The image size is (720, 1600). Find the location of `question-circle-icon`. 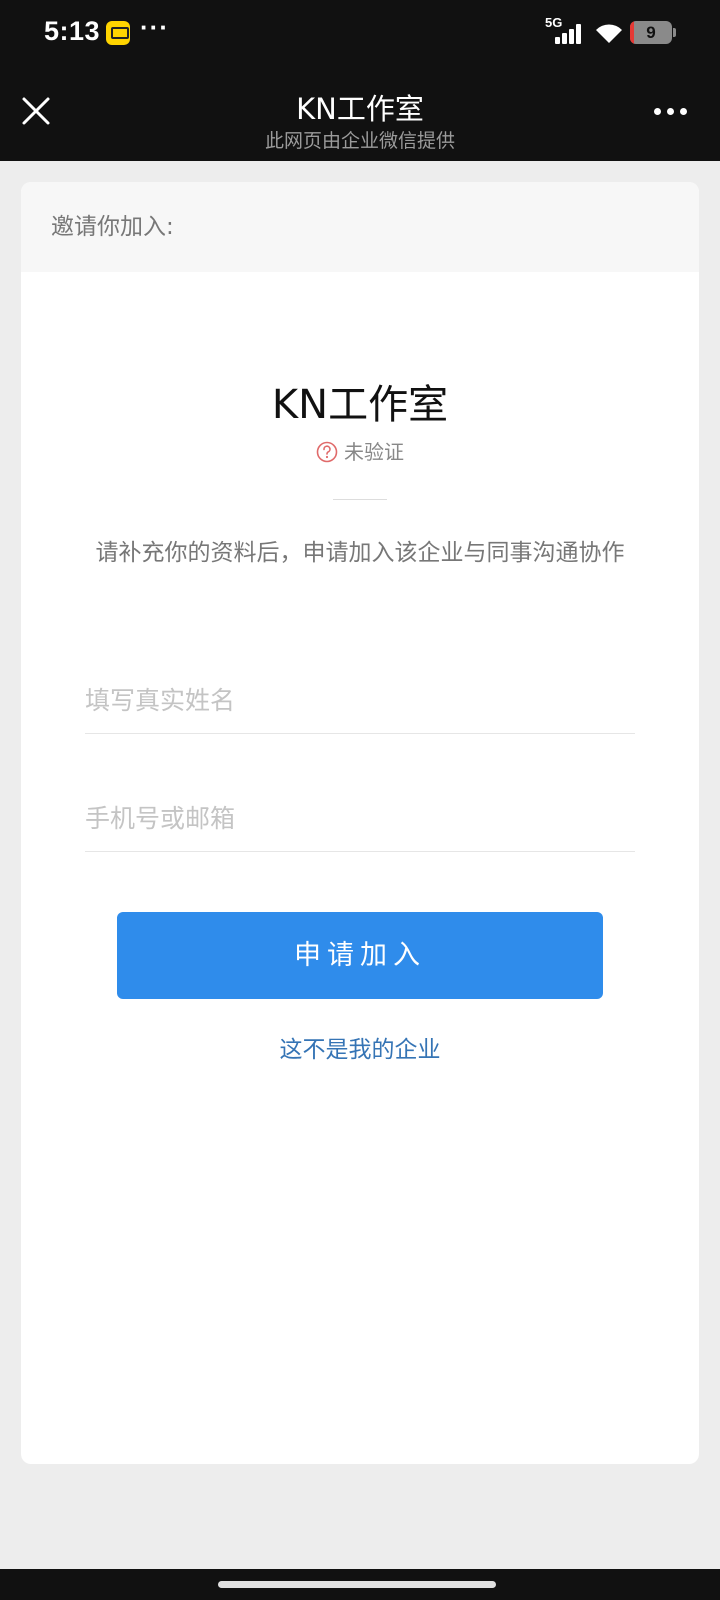

question-circle-icon is located at coordinates (327, 452).